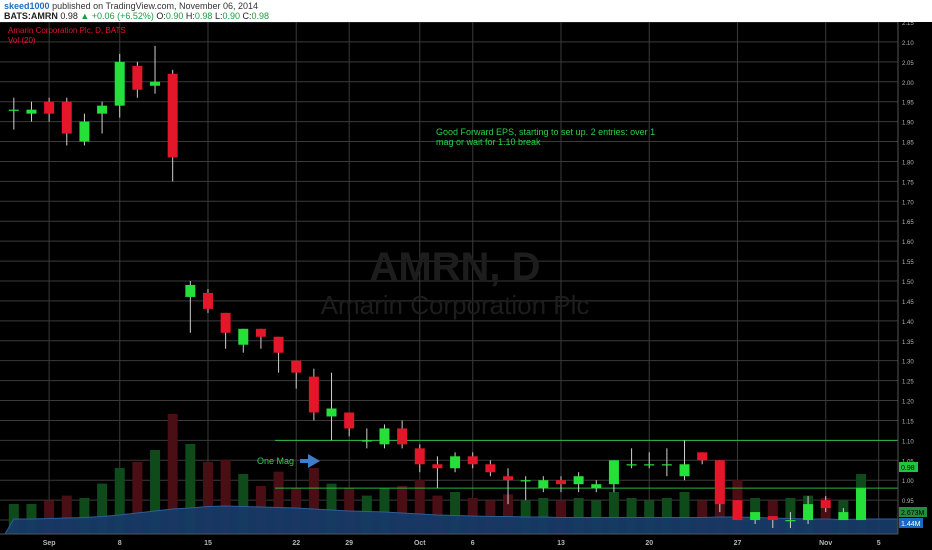 The height and width of the screenshot is (550, 932). Describe the element at coordinates (454, 267) in the screenshot. I see `watermark-symbol: AMRN, D` at that location.